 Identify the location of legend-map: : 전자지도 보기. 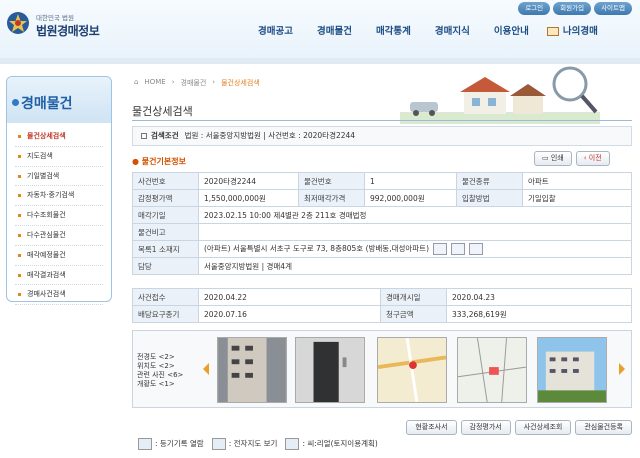
(244, 444).